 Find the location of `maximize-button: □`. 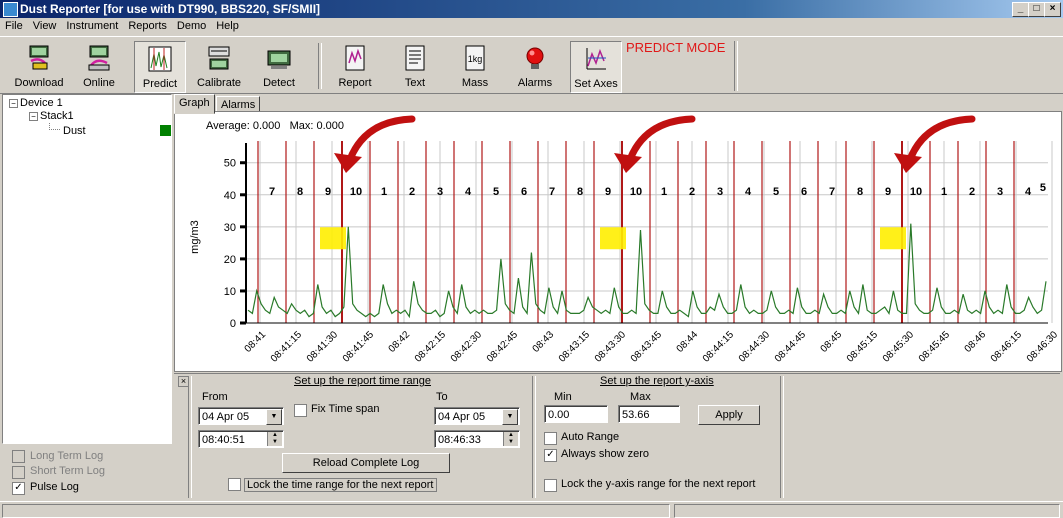

maximize-button: □ is located at coordinates (1036, 9).